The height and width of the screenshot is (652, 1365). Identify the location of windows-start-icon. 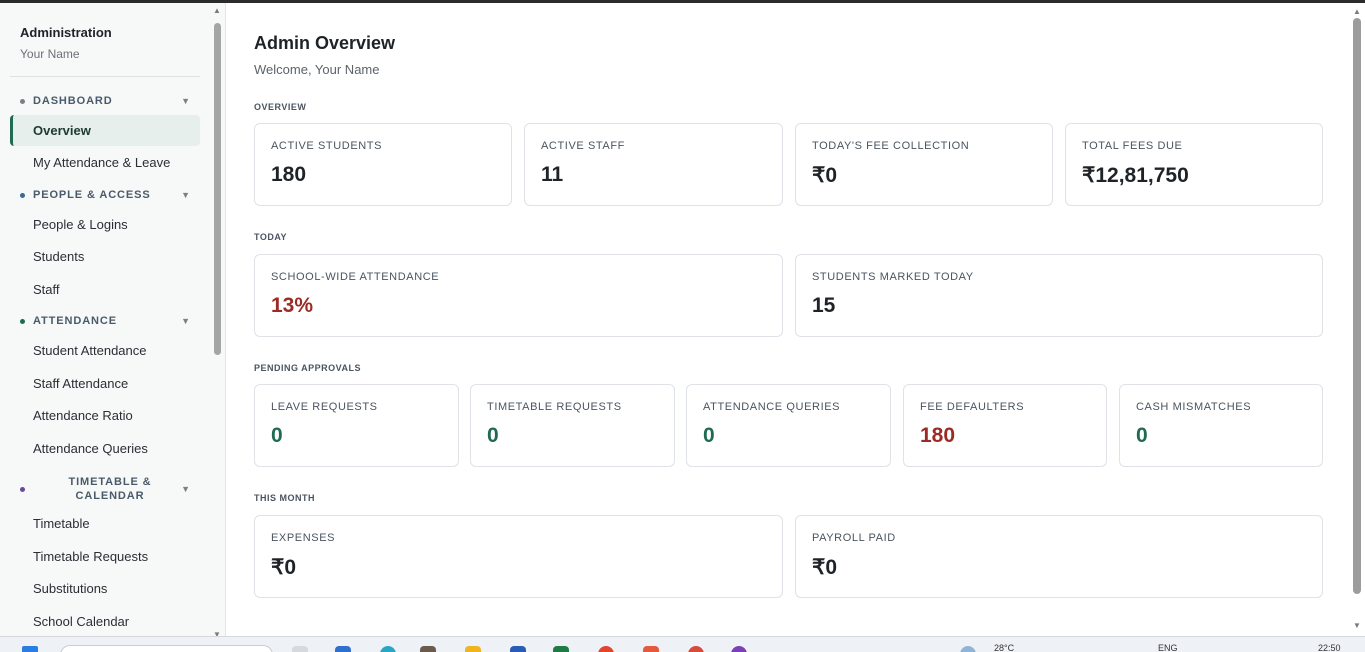
(30, 649).